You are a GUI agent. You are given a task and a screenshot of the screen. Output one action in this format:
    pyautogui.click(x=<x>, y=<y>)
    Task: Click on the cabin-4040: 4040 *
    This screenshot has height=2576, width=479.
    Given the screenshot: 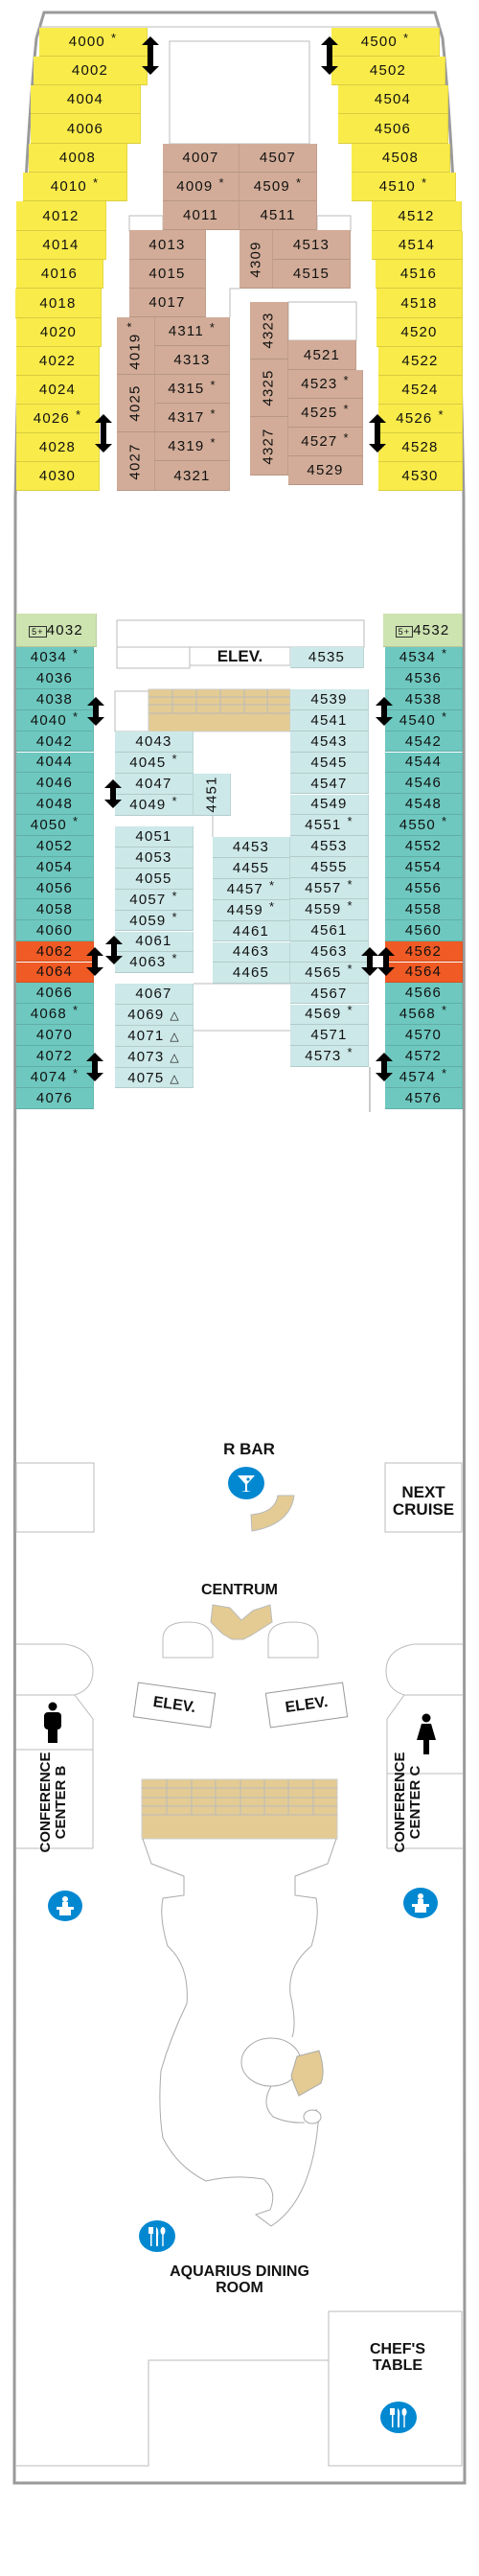 What is the action you would take?
    pyautogui.click(x=55, y=720)
    